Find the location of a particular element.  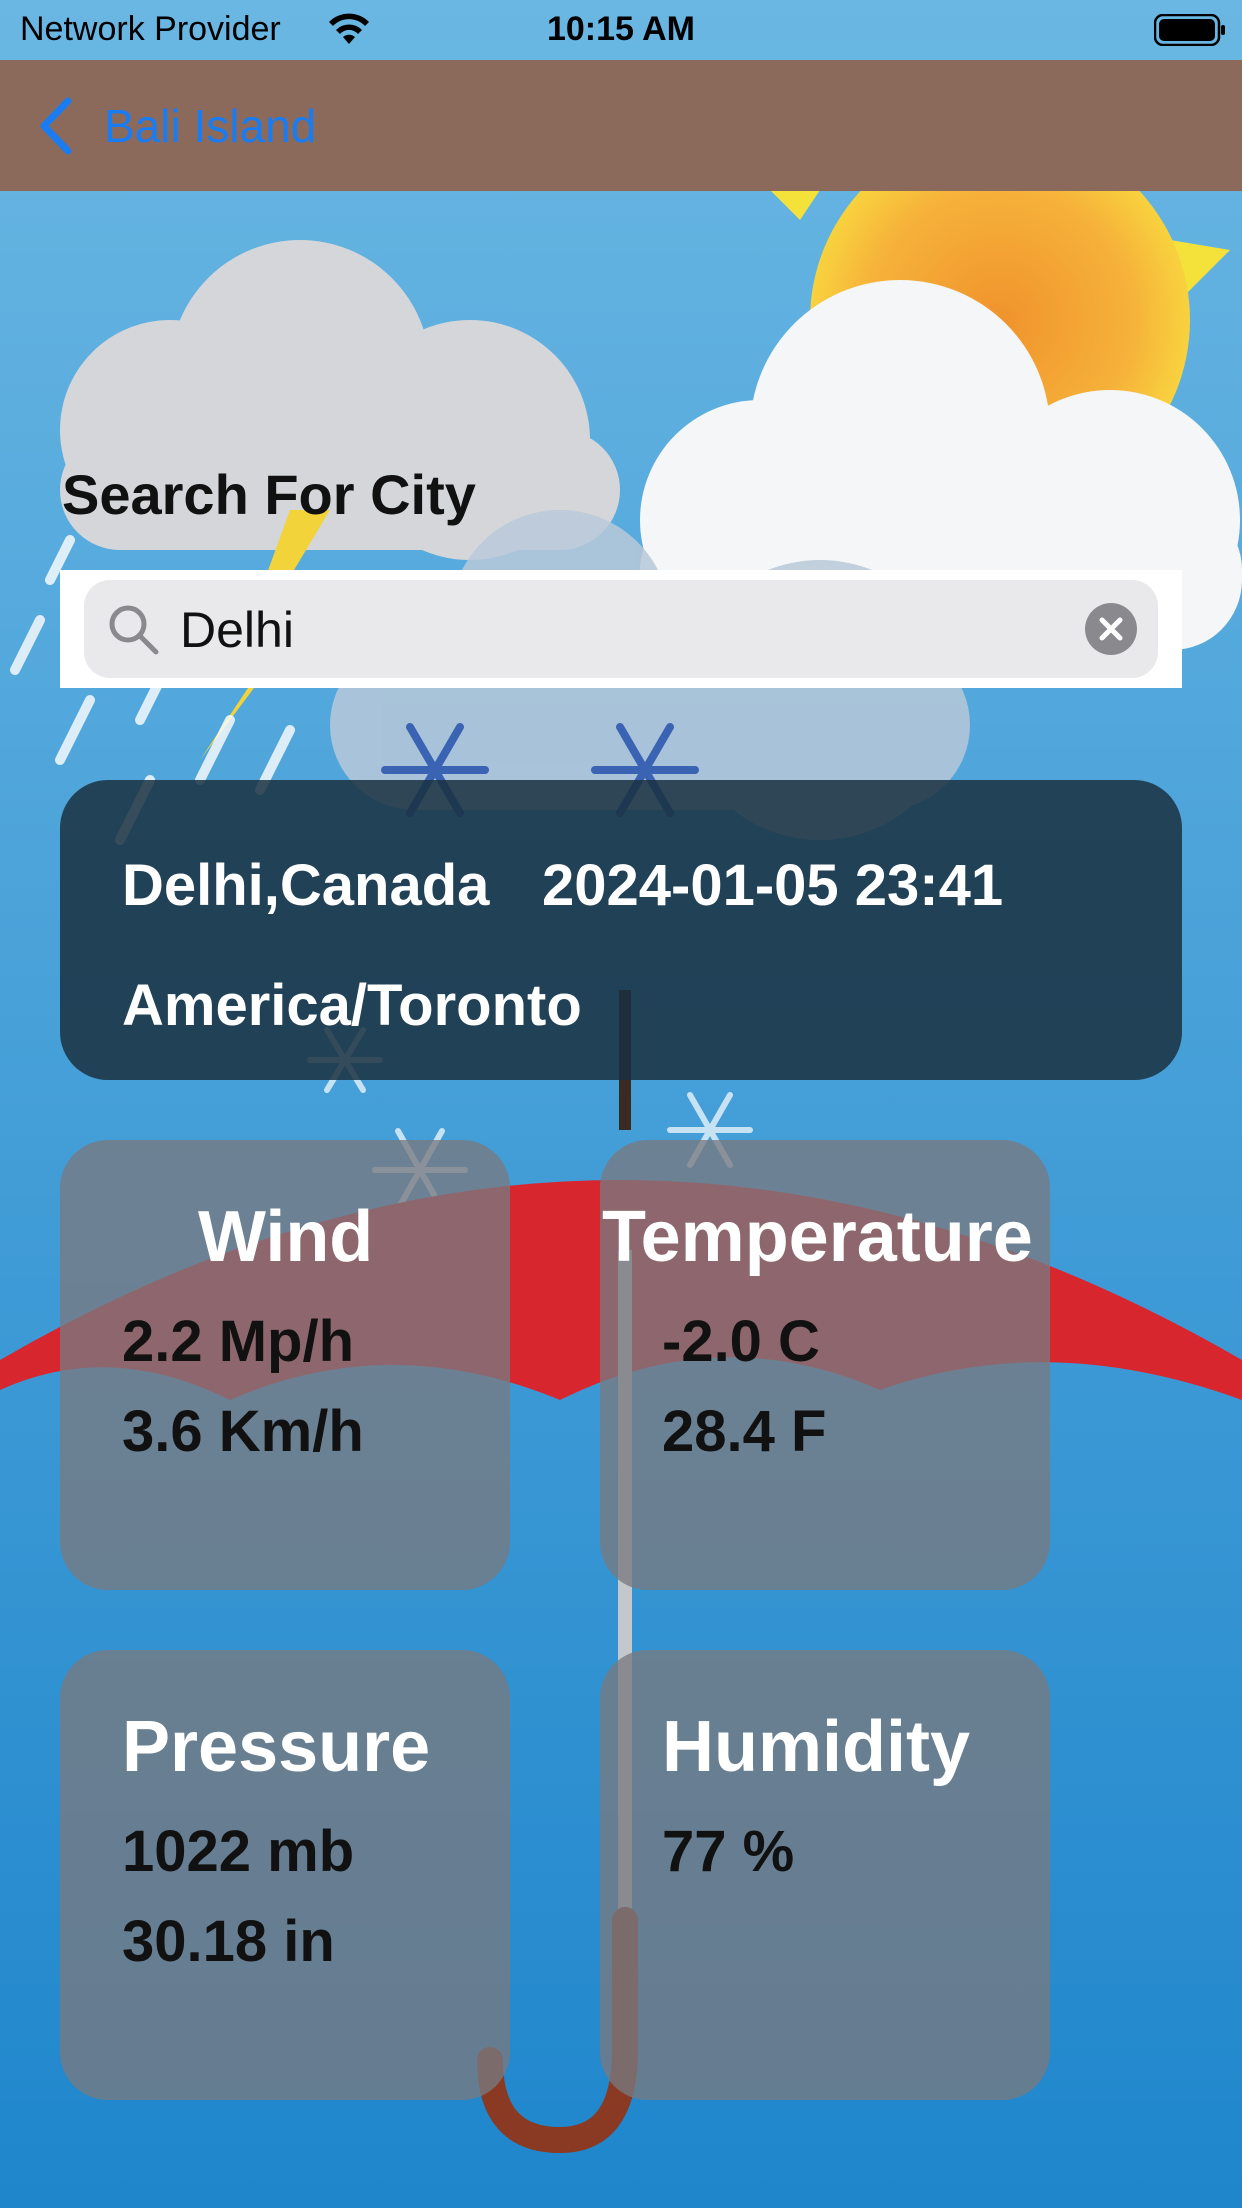

navigation-bar: Bali Island is located at coordinates (621, 125).